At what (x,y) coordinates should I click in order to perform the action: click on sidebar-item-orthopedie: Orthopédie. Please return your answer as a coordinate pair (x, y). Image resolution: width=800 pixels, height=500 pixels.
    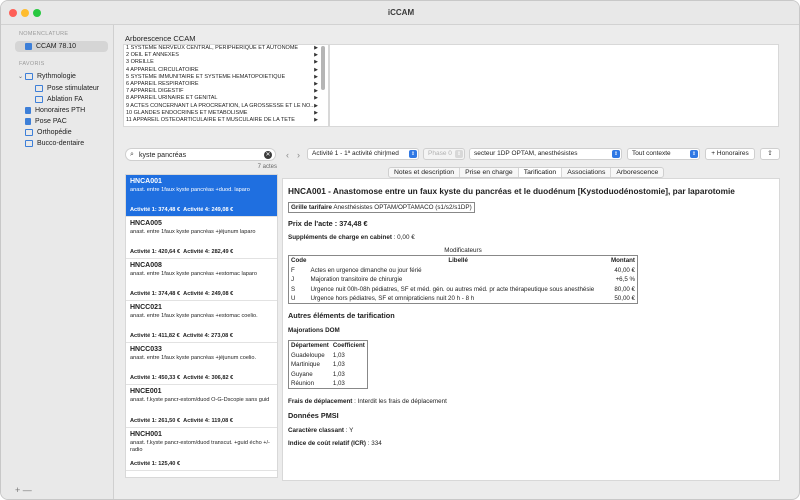
    Looking at the image, I should click on (48, 132).